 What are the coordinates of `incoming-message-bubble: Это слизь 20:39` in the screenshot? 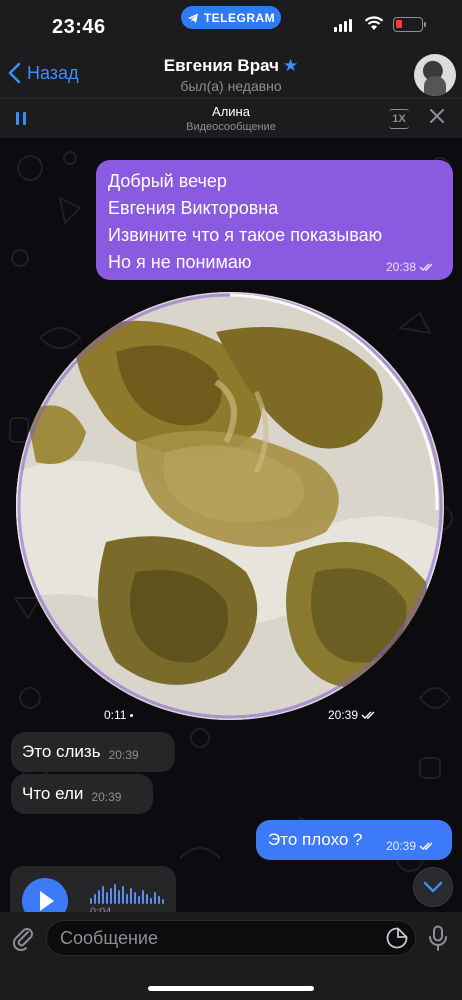 It's located at (93, 752).